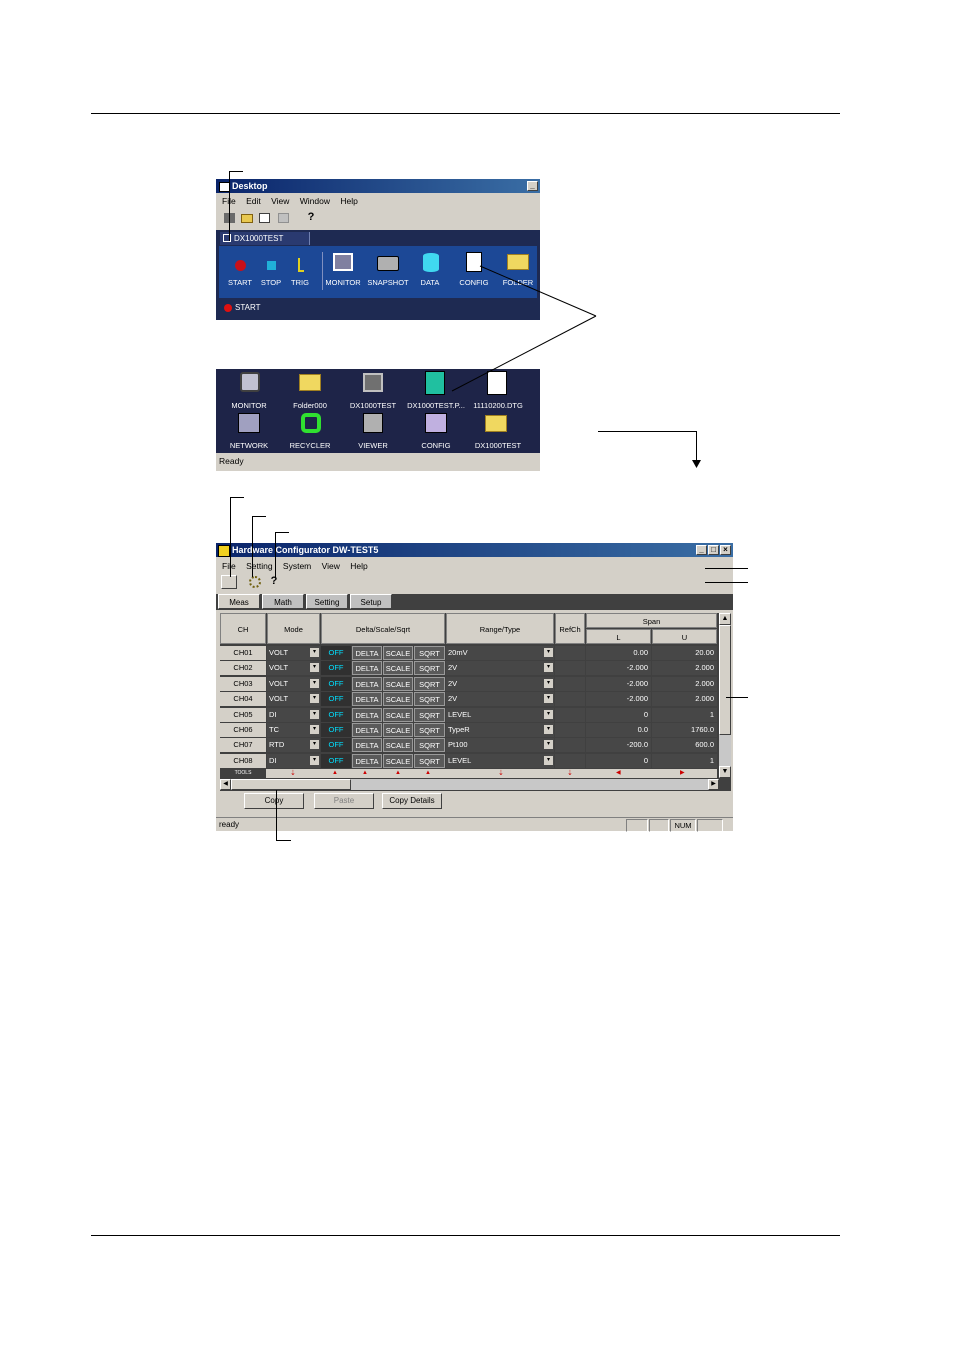 This screenshot has height=1350, width=954. Describe the element at coordinates (335, 773) in the screenshot. I see `fill-up-icon: ▲` at that location.